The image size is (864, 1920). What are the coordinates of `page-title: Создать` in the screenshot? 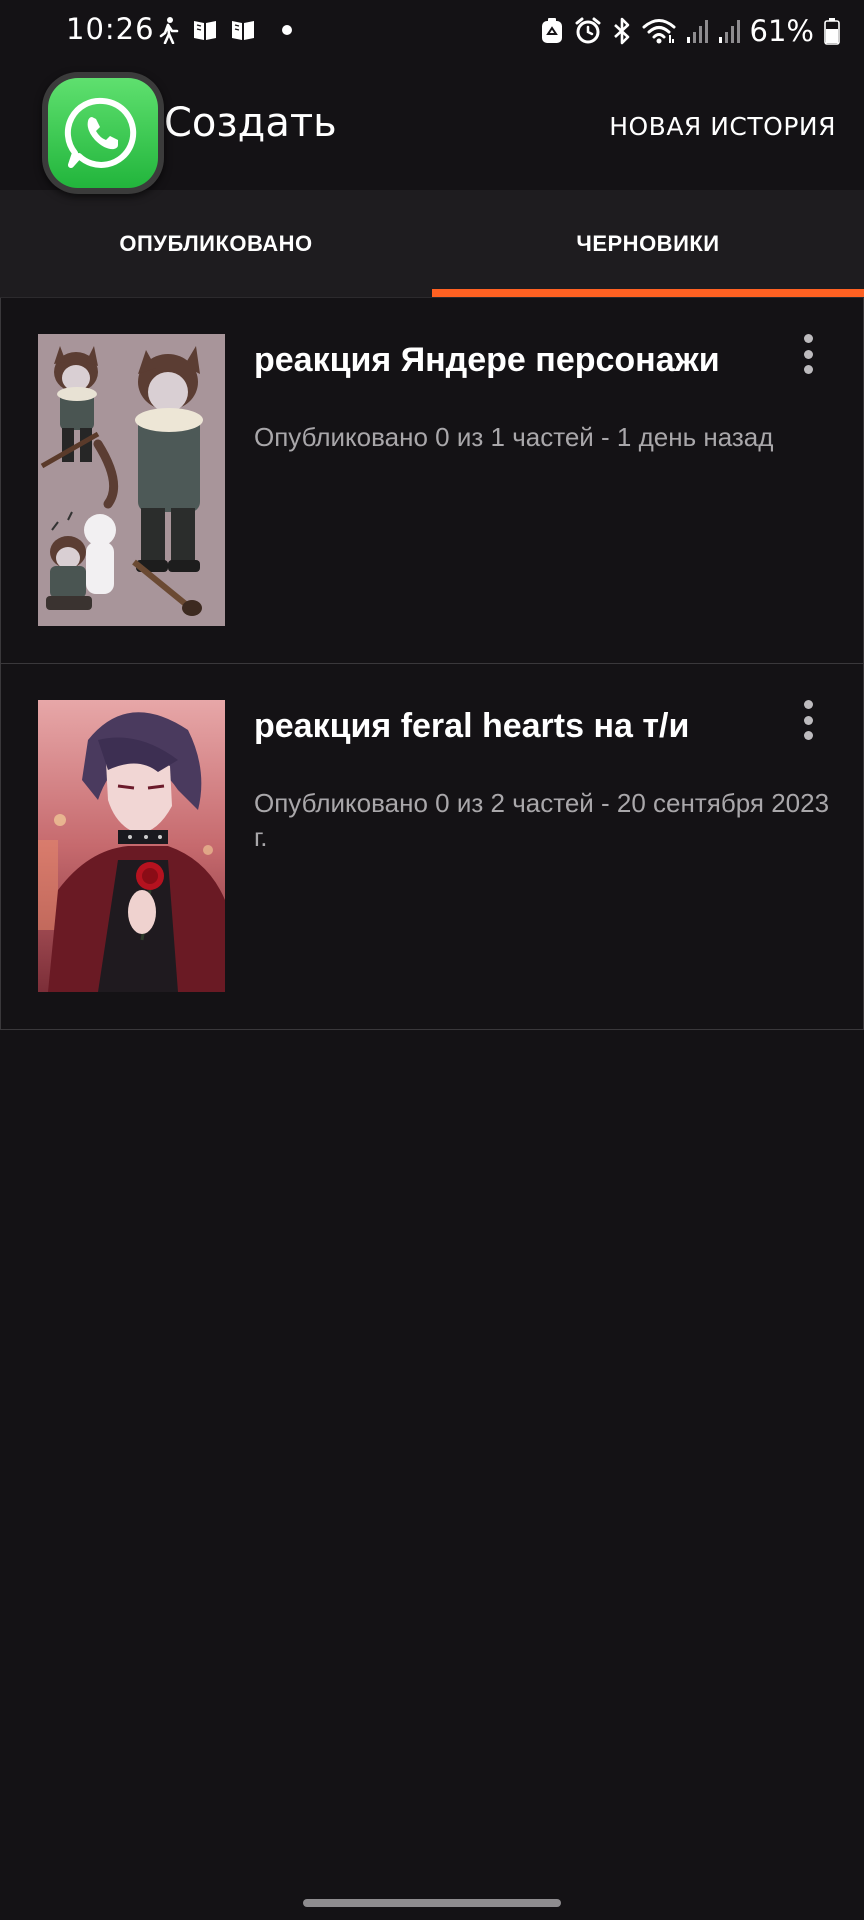 It's located at (250, 123).